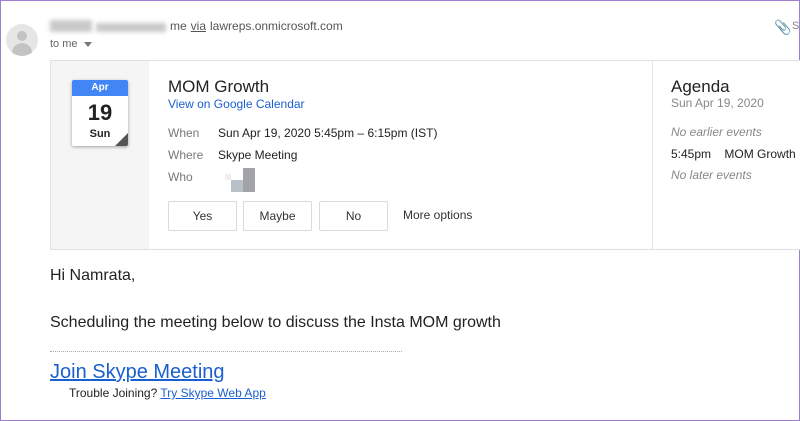  What do you see at coordinates (716, 132) in the screenshot?
I see `agenda-no-earlier-events: No earlier events` at bounding box center [716, 132].